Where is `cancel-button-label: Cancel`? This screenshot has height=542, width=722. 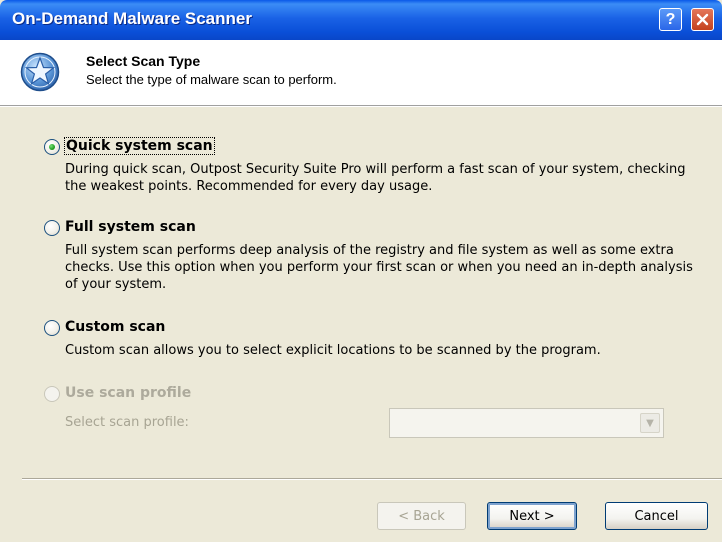
cancel-button-label: Cancel is located at coordinates (656, 516).